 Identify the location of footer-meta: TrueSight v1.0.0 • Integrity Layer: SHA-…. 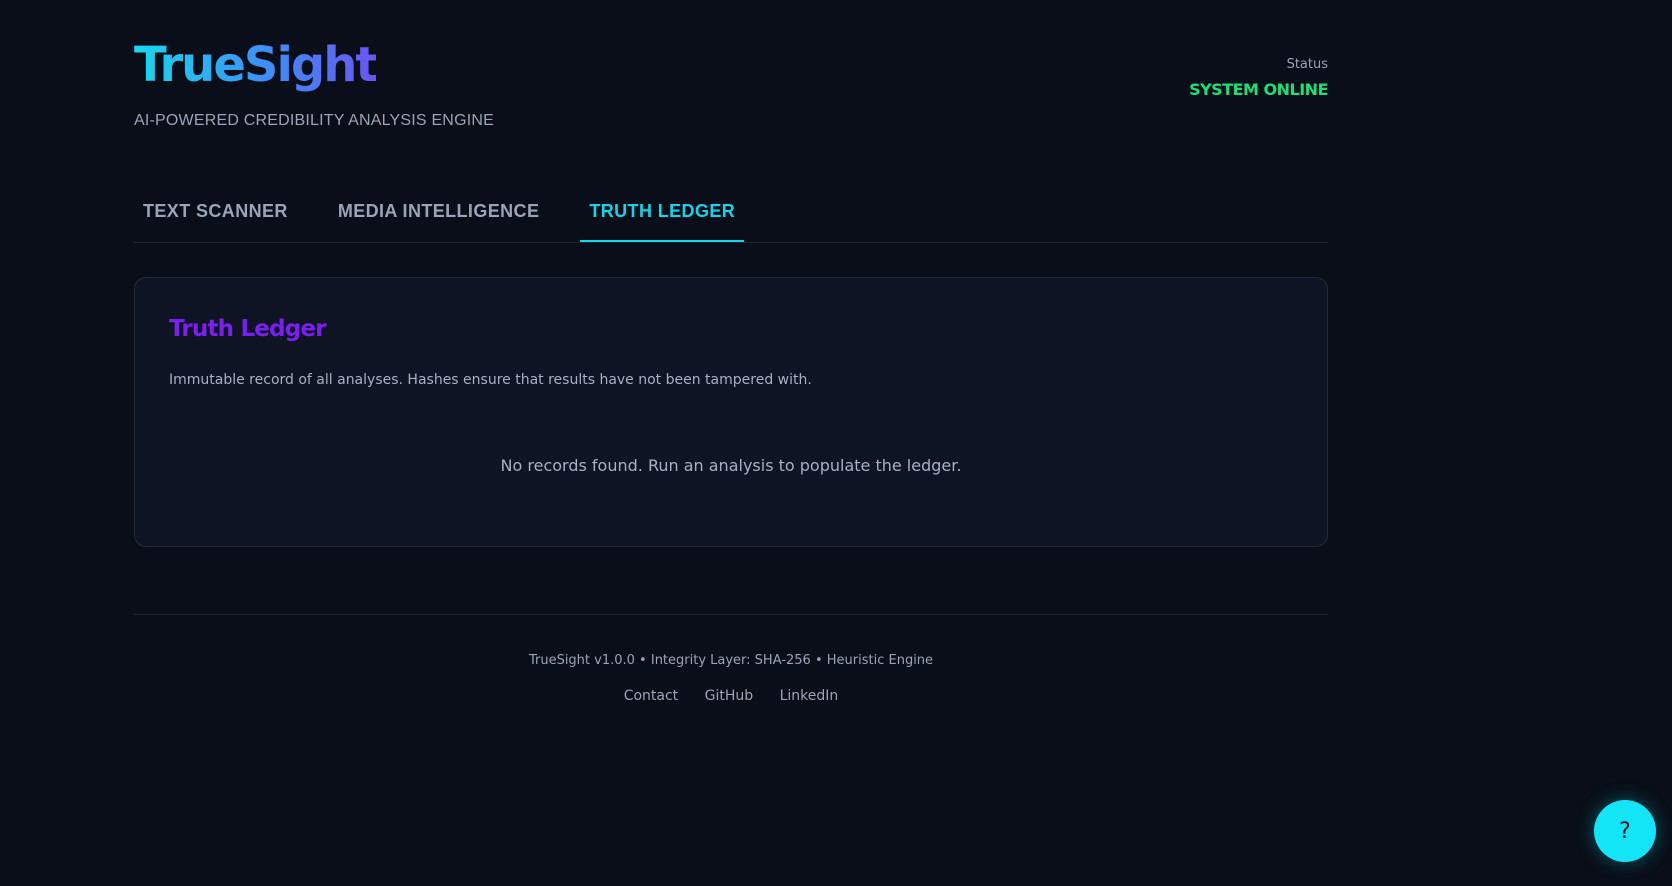
(731, 660).